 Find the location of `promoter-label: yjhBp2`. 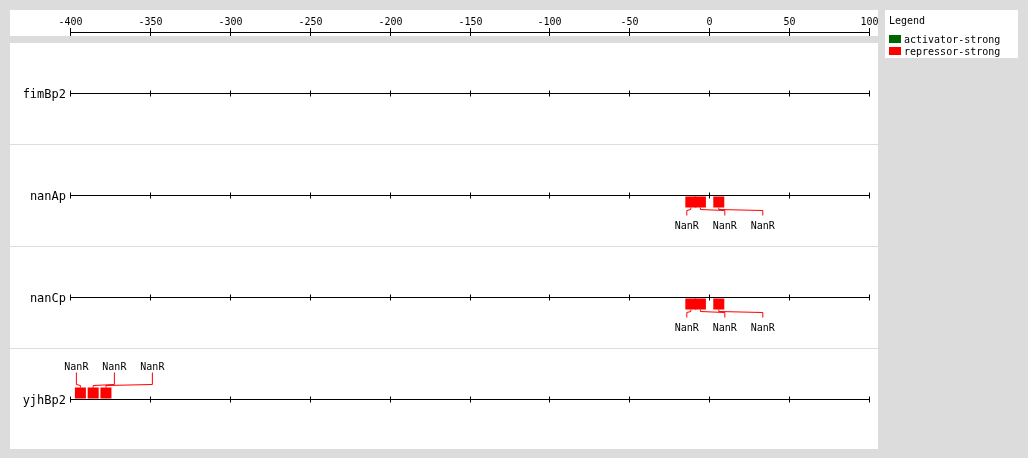

promoter-label: yjhBp2 is located at coordinates (44, 399).